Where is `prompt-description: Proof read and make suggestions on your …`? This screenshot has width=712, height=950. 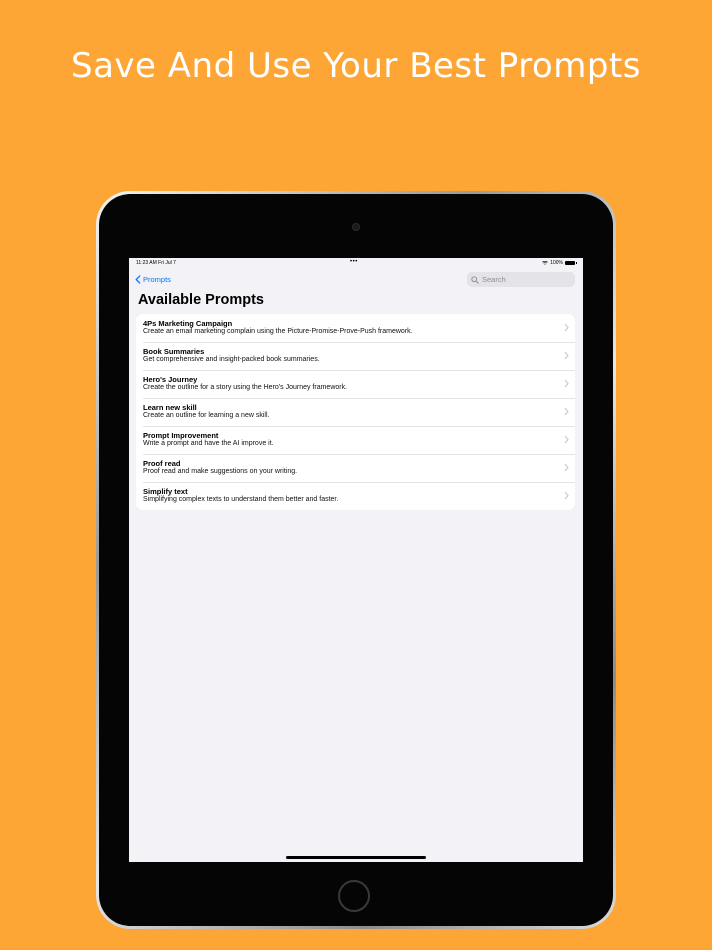
prompt-description: Proof read and make suggestions on your … is located at coordinates (220, 471).